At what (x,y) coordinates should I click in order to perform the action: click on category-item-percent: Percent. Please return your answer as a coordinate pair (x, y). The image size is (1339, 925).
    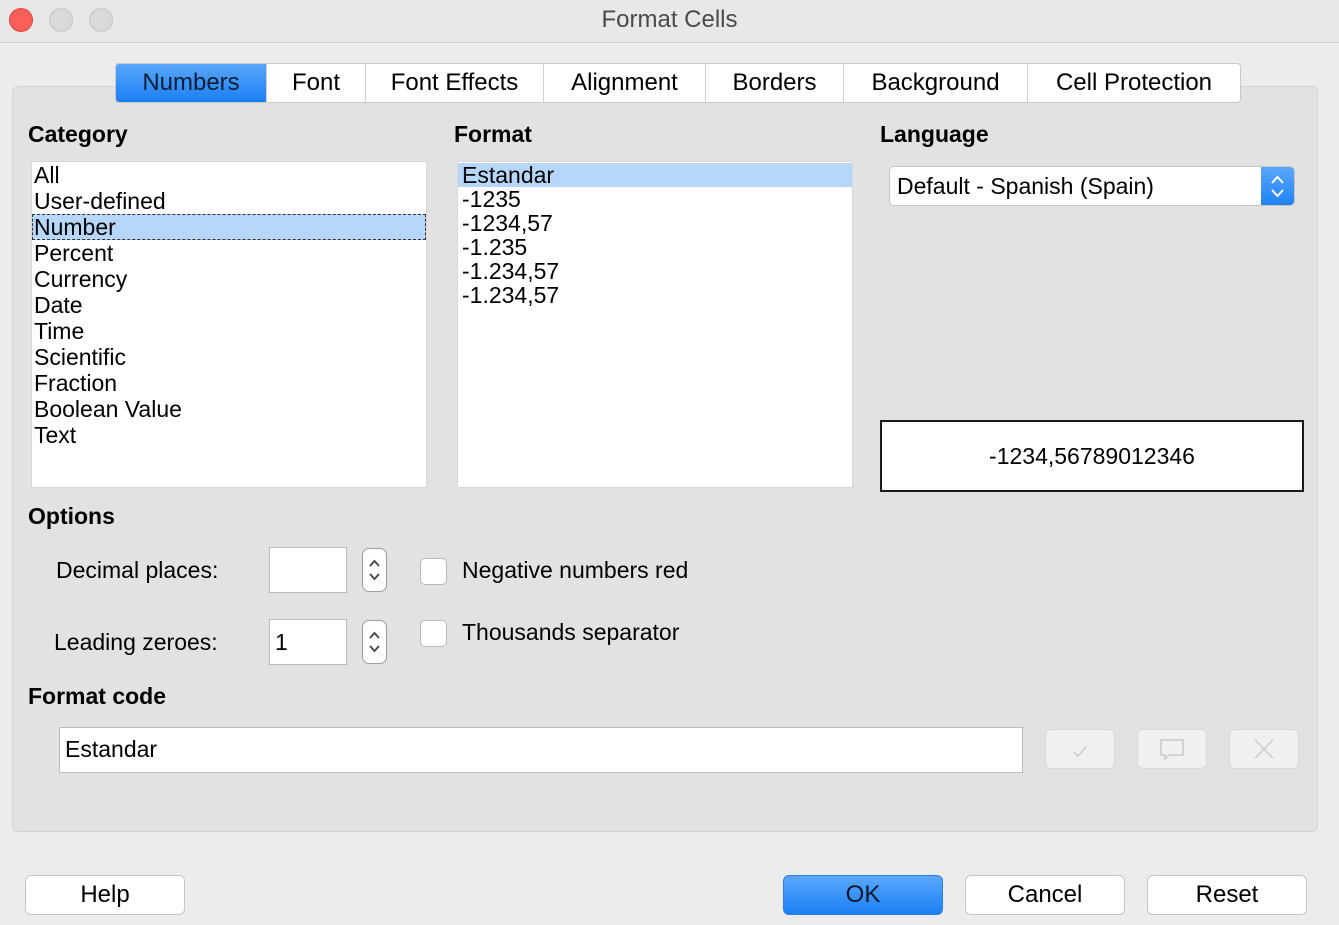
    Looking at the image, I should click on (229, 253).